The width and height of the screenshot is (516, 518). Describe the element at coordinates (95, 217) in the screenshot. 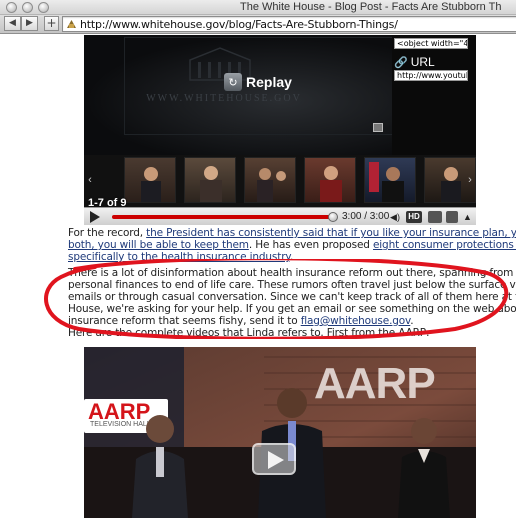

I see `play-icon` at that location.